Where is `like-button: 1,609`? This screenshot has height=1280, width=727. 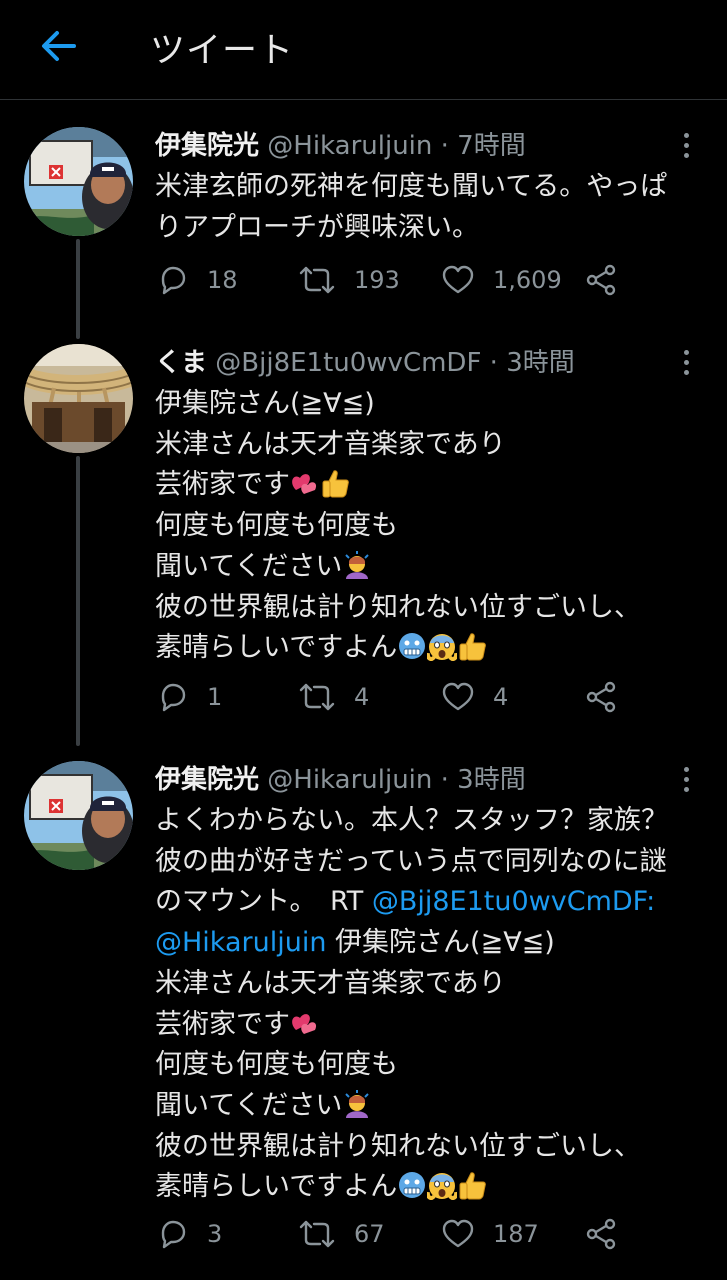
like-button: 1,609 is located at coordinates (501, 280).